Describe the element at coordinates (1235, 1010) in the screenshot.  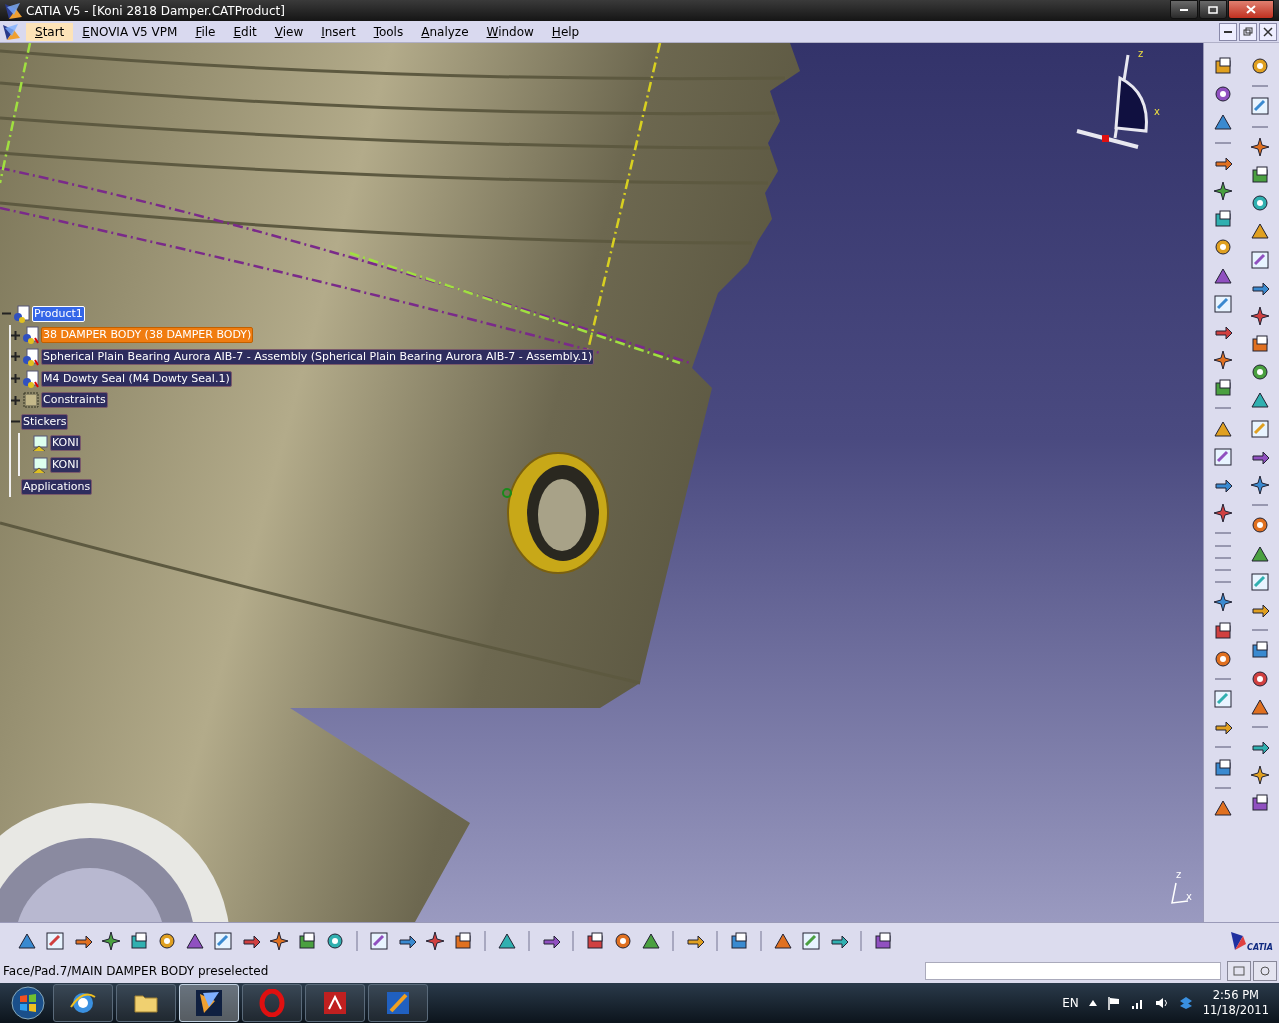
I see `clock-date: 11/18/2011` at that location.